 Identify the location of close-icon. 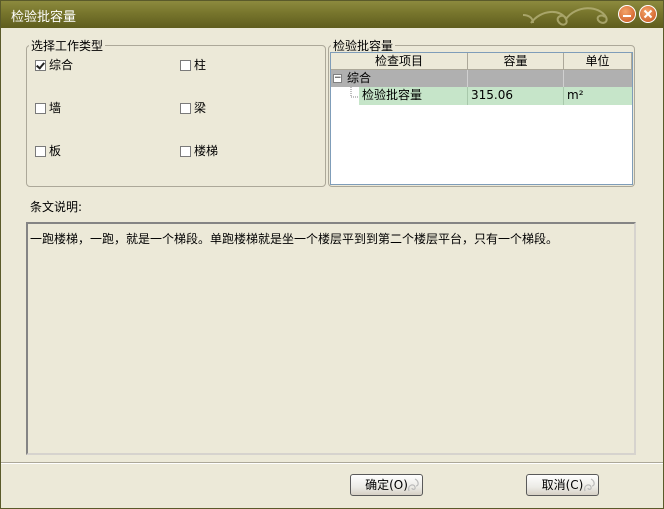
(648, 14).